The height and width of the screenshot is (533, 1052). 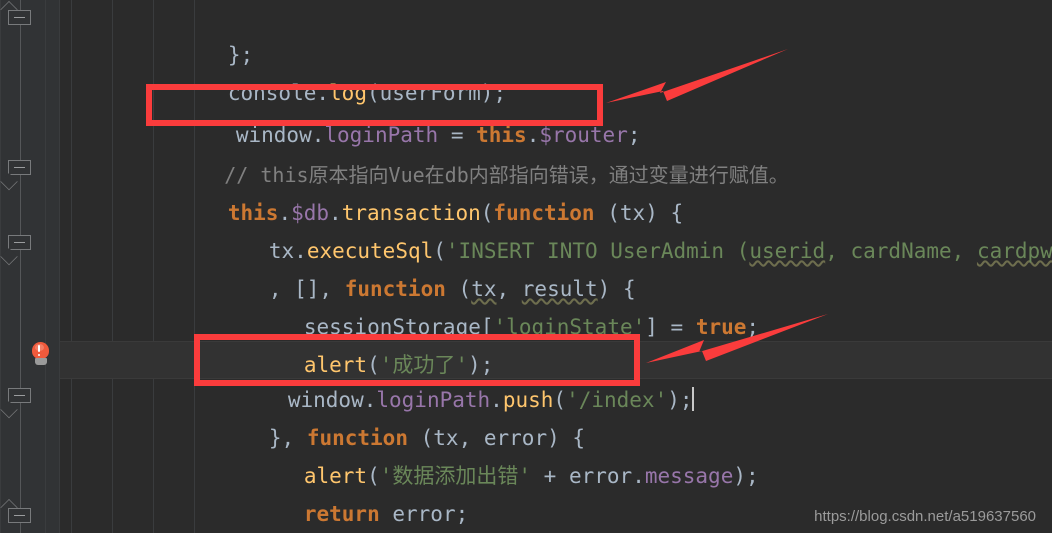 What do you see at coordinates (602, 70) in the screenshot?
I see `code-line: console.log(userForm);` at bounding box center [602, 70].